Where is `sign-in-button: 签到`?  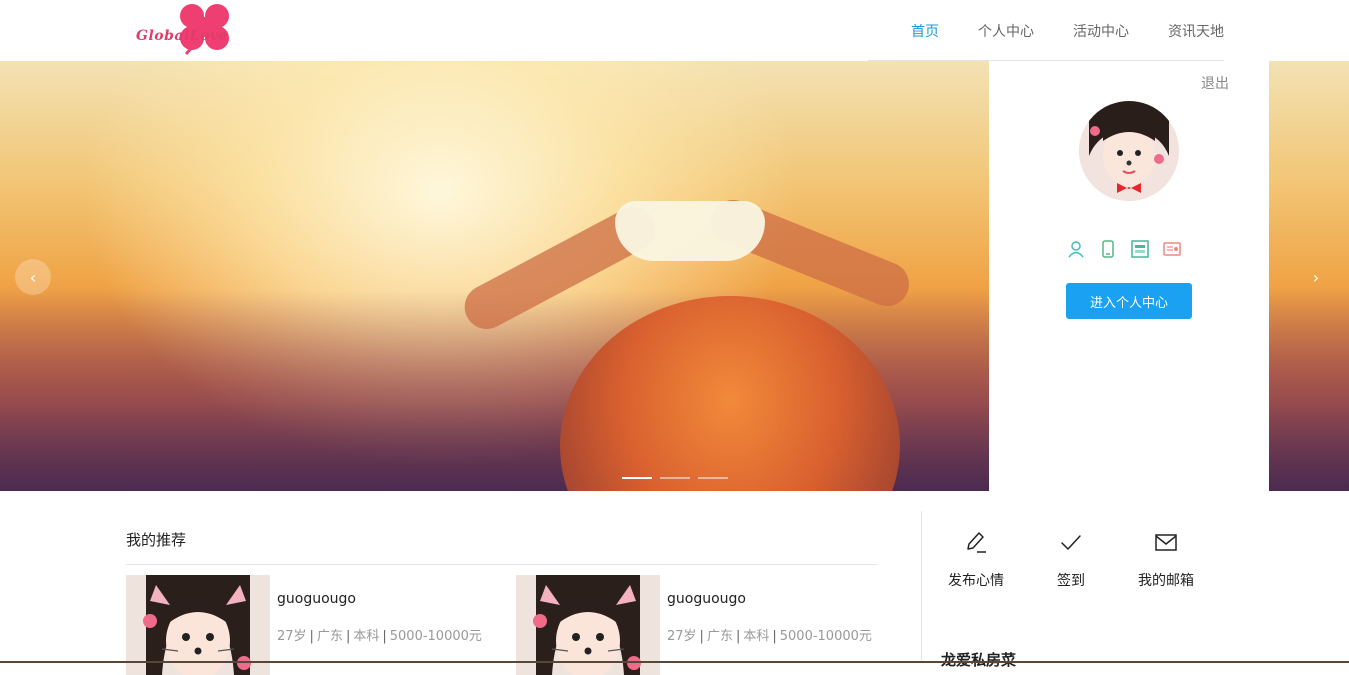 sign-in-button: 签到 is located at coordinates (1071, 560).